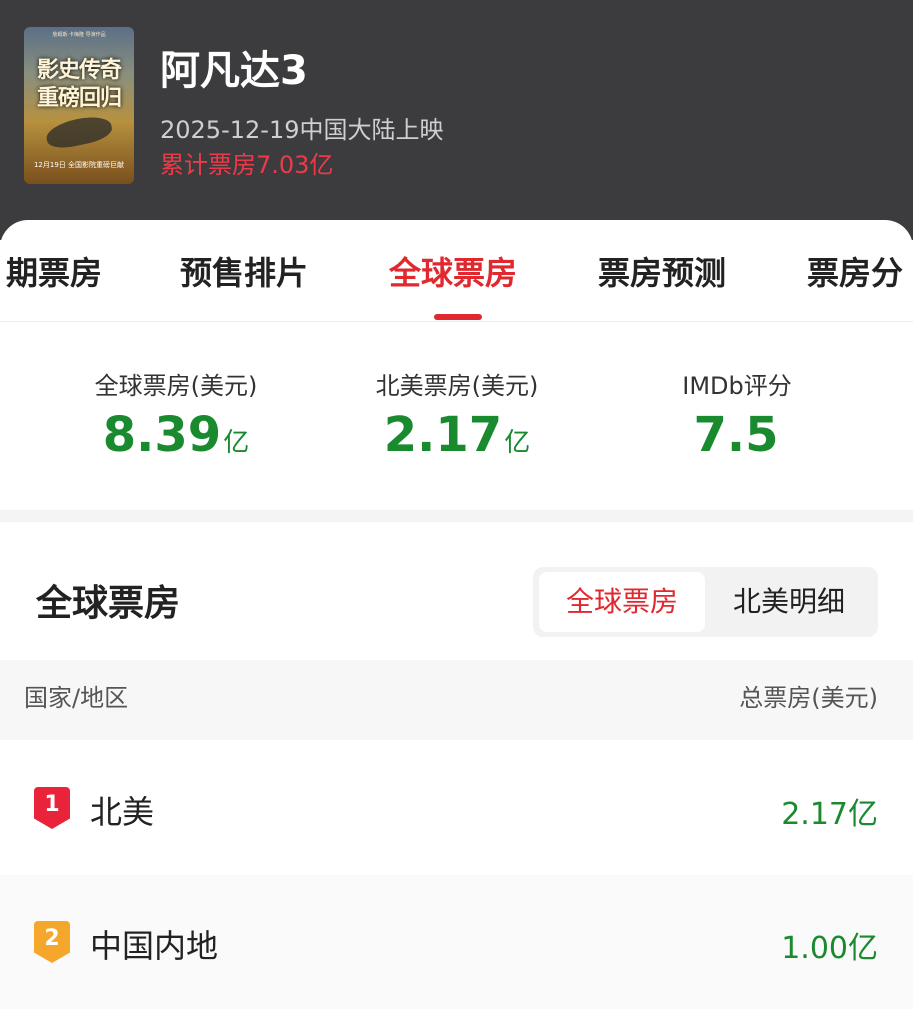 Image resolution: width=913 pixels, height=1024 pixels. I want to click on stat-north-america-box-office: 北美票房(美元) 2.17亿, so click(457, 392).